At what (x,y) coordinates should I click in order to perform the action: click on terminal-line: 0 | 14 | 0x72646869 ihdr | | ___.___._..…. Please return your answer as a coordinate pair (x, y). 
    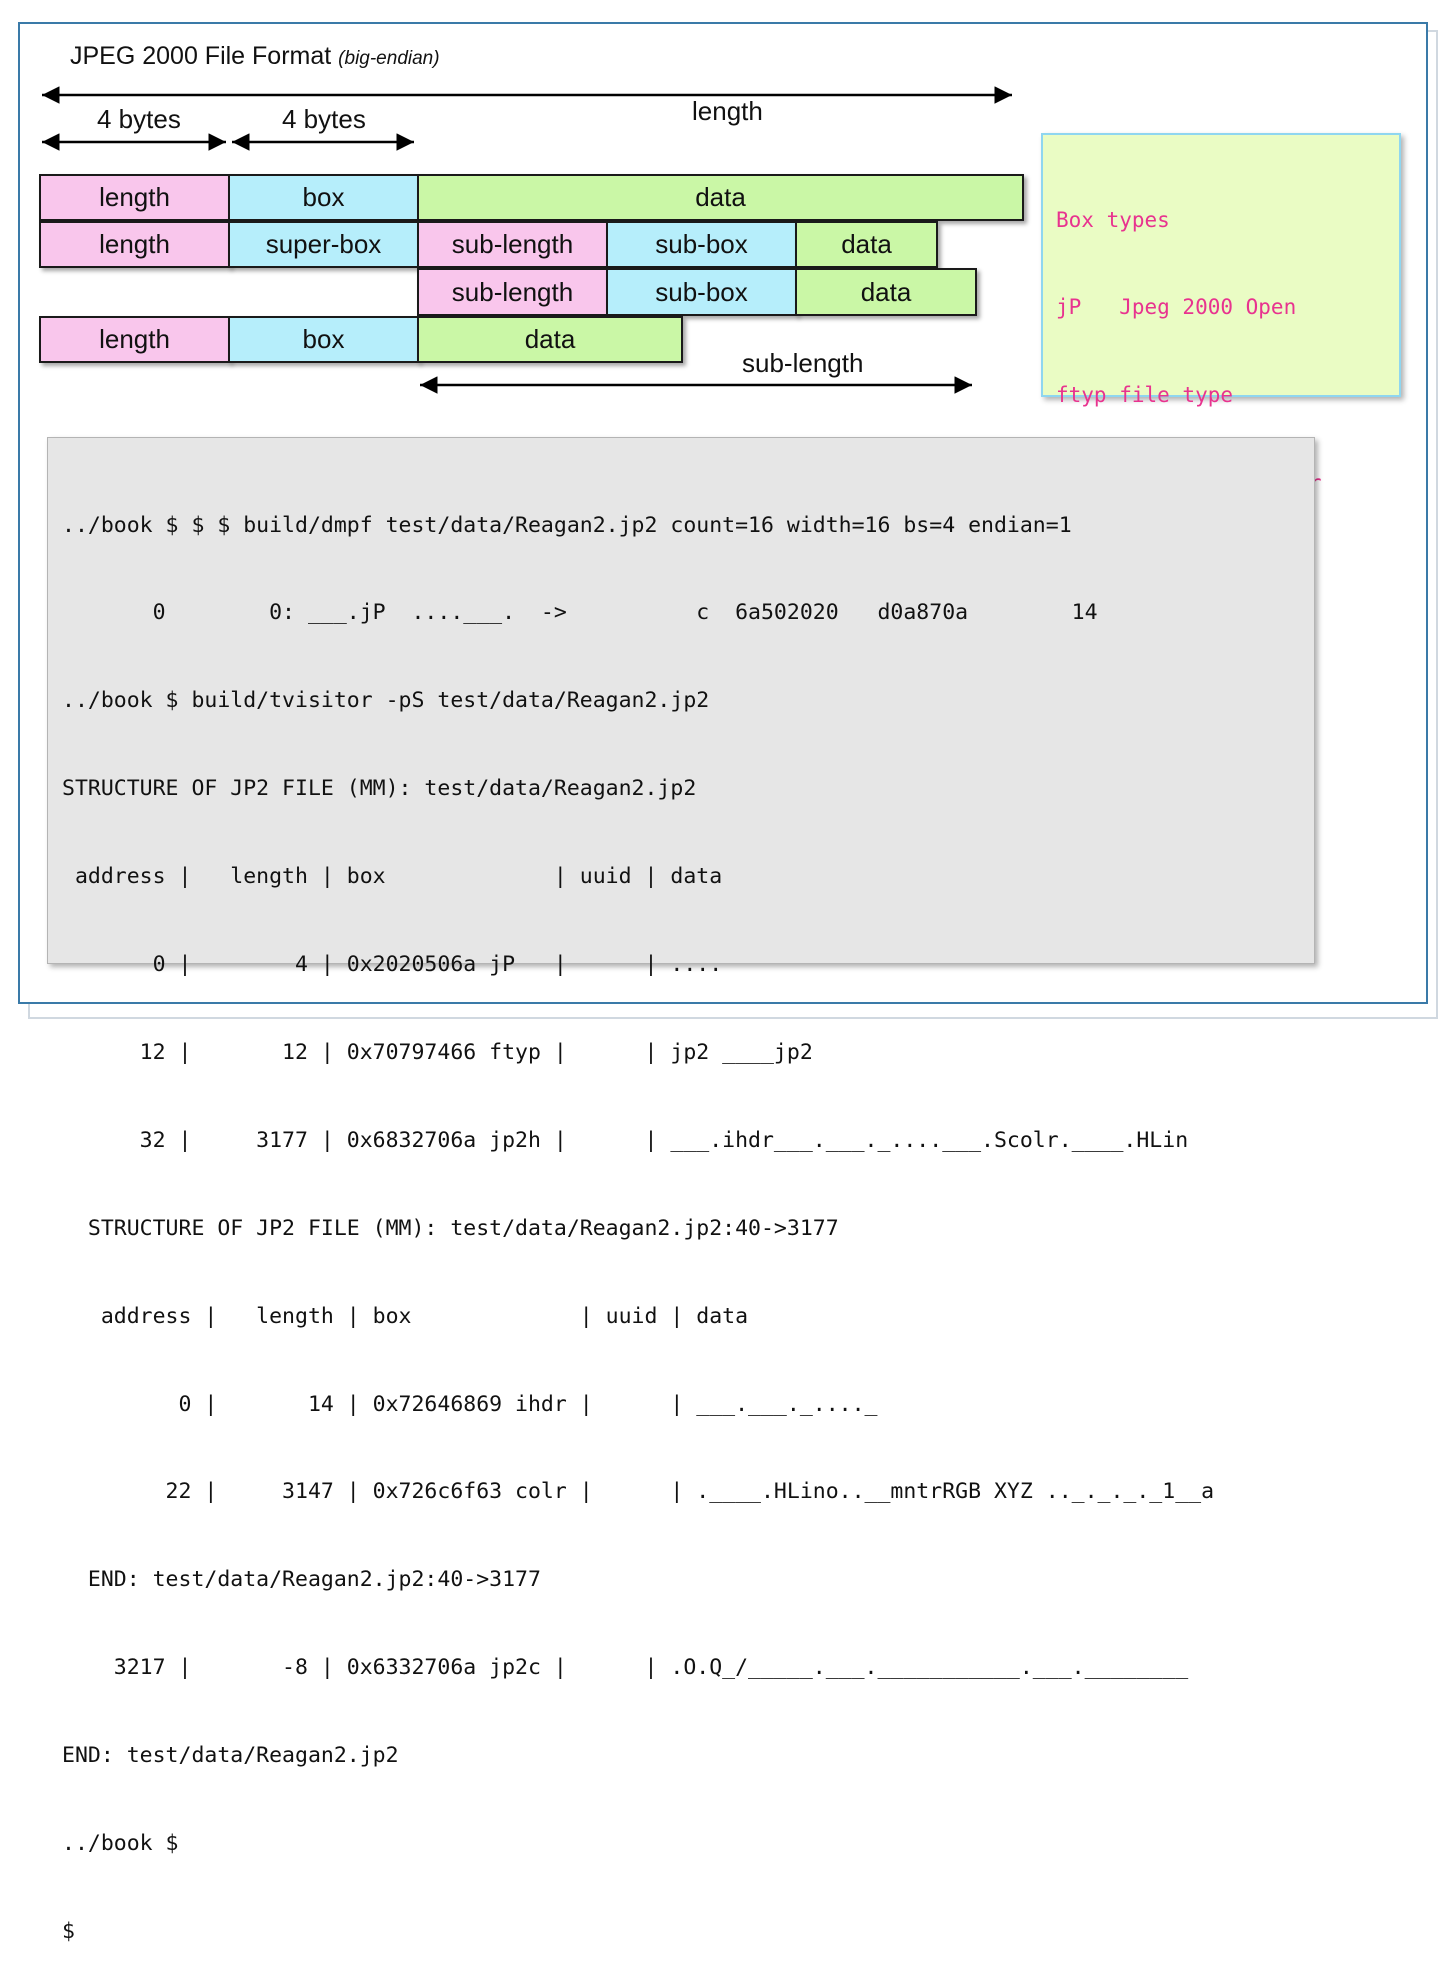
    Looking at the image, I should click on (470, 1404).